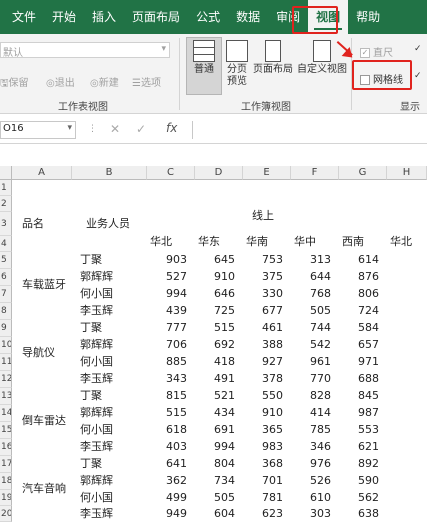 The image size is (427, 522). What do you see at coordinates (6, 311) in the screenshot?
I see `row-header: 8` at bounding box center [6, 311].